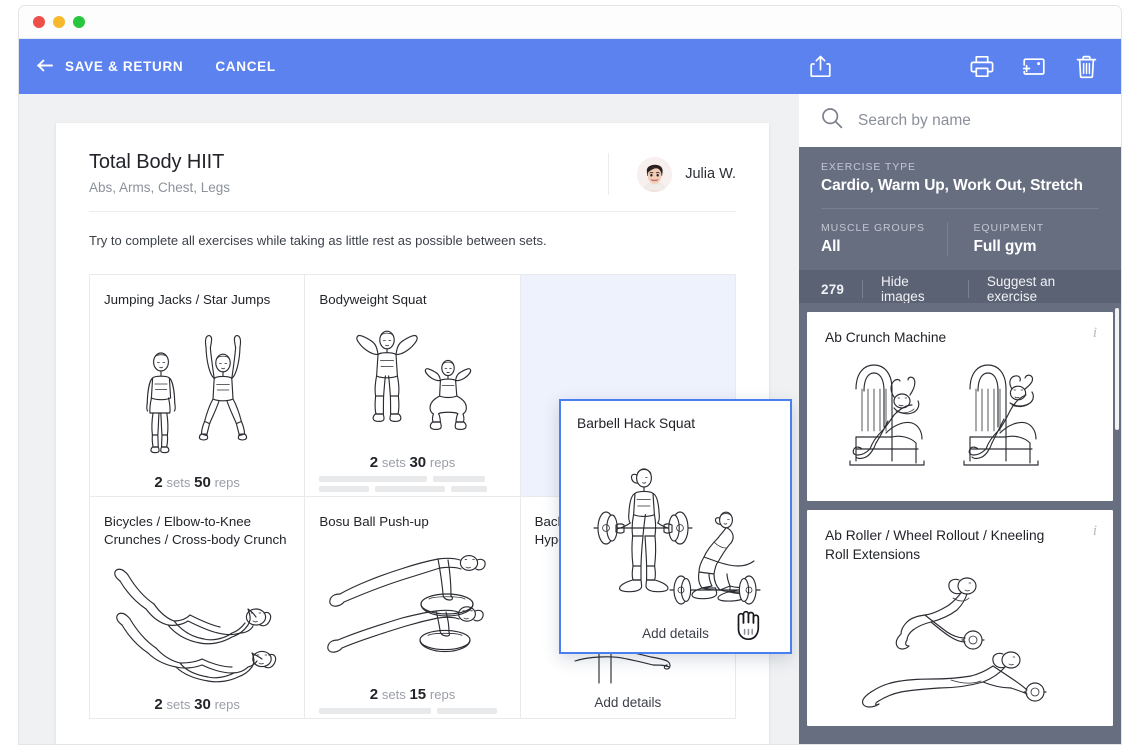 The height and width of the screenshot is (745, 1140). I want to click on exercise-title: Jumping Jacks / Star Jumps, so click(187, 299).